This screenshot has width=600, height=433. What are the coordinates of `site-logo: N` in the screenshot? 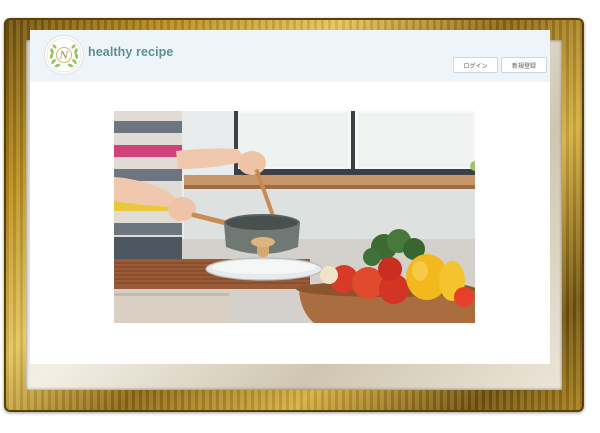 It's located at (64, 55).